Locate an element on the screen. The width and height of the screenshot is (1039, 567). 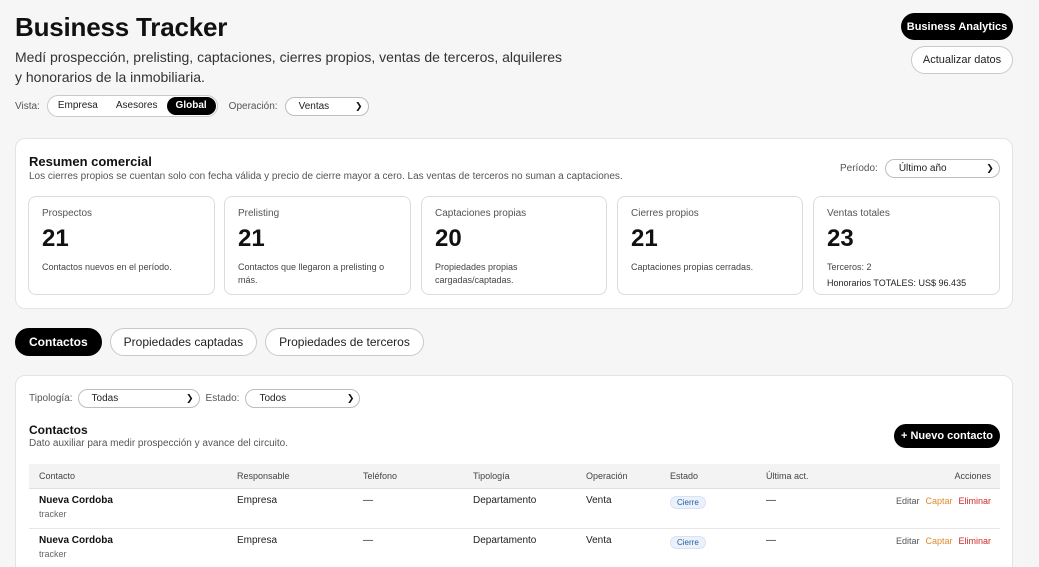
metric-label: Captaciones propias is located at coordinates (481, 213).